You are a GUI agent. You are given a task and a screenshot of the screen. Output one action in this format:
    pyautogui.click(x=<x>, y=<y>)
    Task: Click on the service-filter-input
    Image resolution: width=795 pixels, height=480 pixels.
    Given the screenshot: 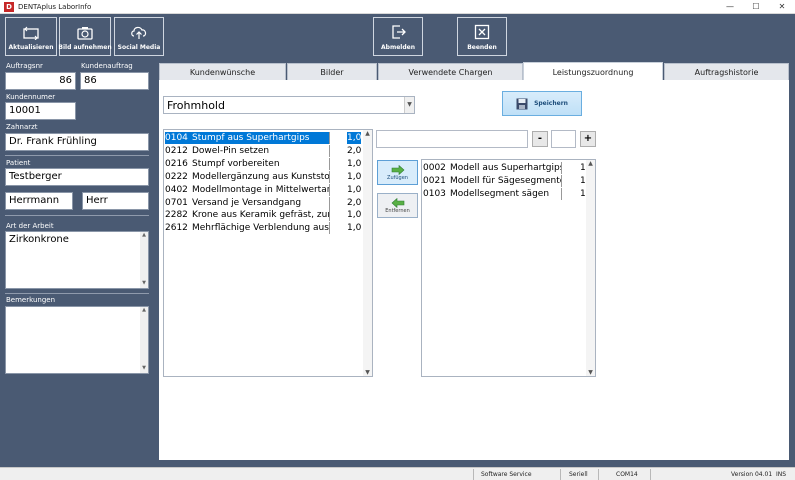 What is the action you would take?
    pyautogui.click(x=452, y=139)
    